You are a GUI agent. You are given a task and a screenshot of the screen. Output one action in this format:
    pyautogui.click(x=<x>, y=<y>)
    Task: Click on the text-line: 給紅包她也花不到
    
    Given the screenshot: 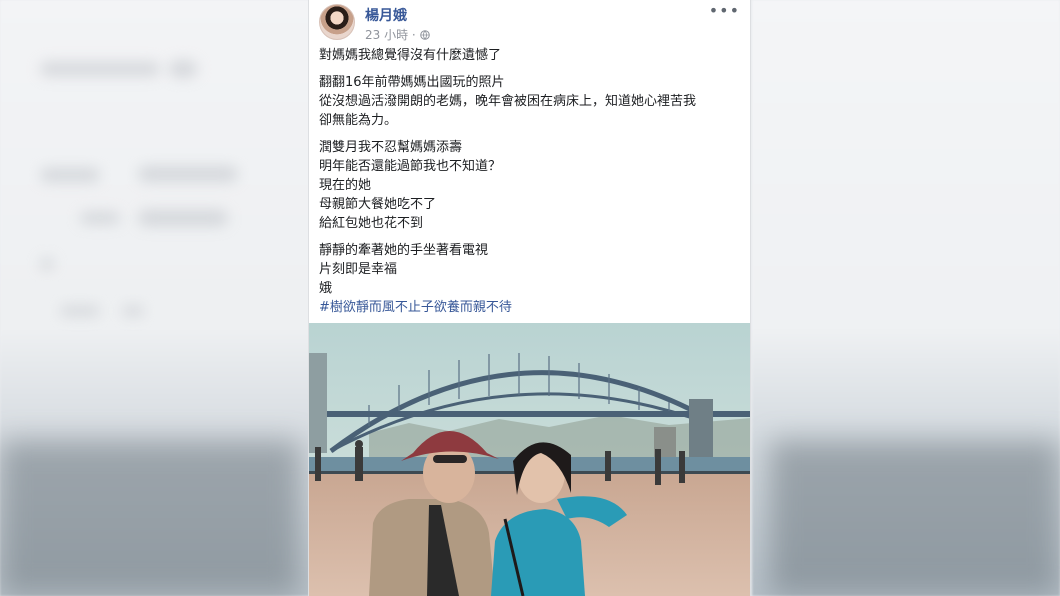 What is the action you would take?
    pyautogui.click(x=371, y=223)
    